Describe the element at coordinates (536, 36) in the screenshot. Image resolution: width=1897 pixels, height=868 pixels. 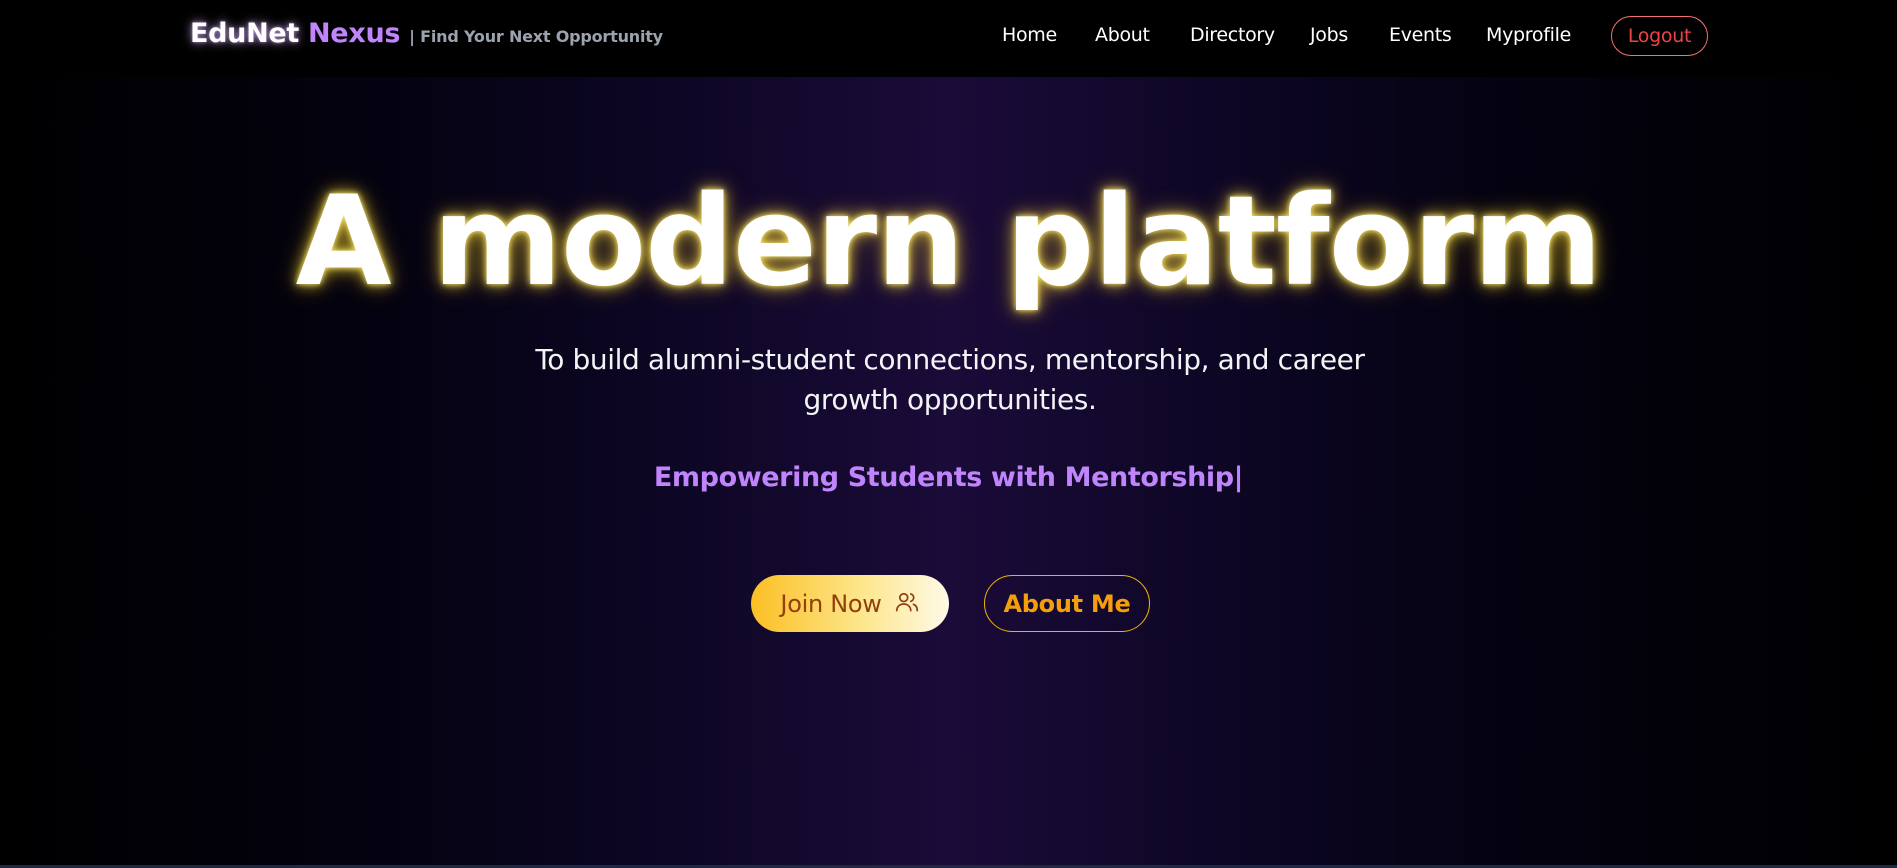
I see `brand-tagline: | Find Your Next Opportunity` at that location.